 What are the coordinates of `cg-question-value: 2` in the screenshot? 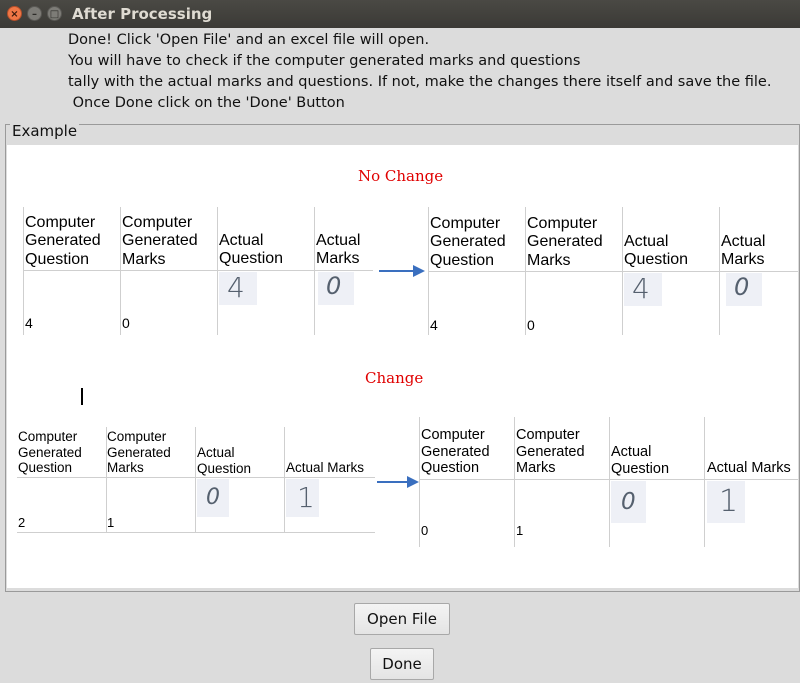 It's located at (22, 522).